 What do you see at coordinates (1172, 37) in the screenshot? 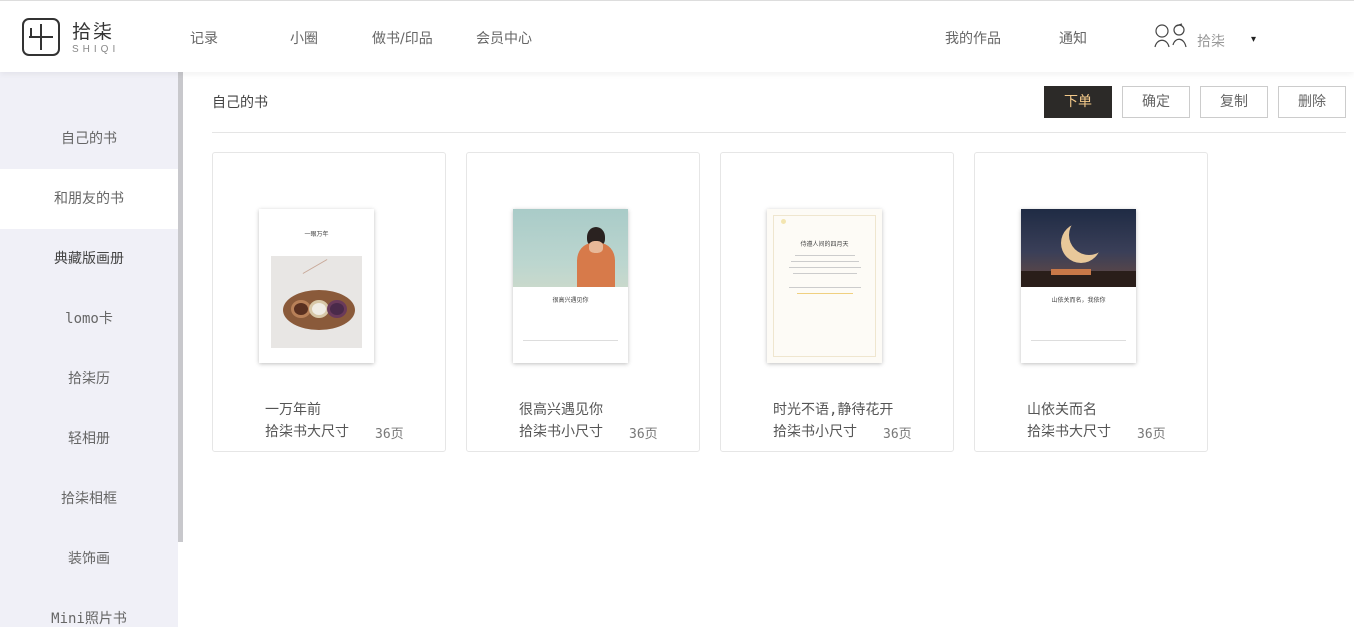
I see `avatar` at bounding box center [1172, 37].